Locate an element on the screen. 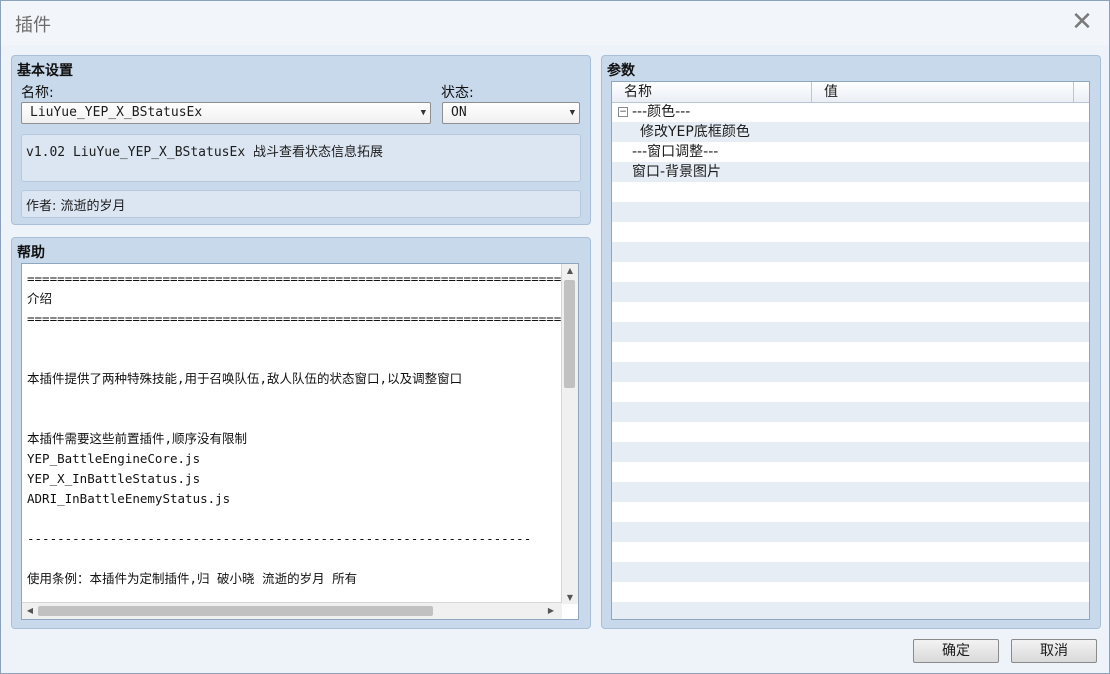 This screenshot has width=1110, height=674. help-title: 帮助 is located at coordinates (31, 253).